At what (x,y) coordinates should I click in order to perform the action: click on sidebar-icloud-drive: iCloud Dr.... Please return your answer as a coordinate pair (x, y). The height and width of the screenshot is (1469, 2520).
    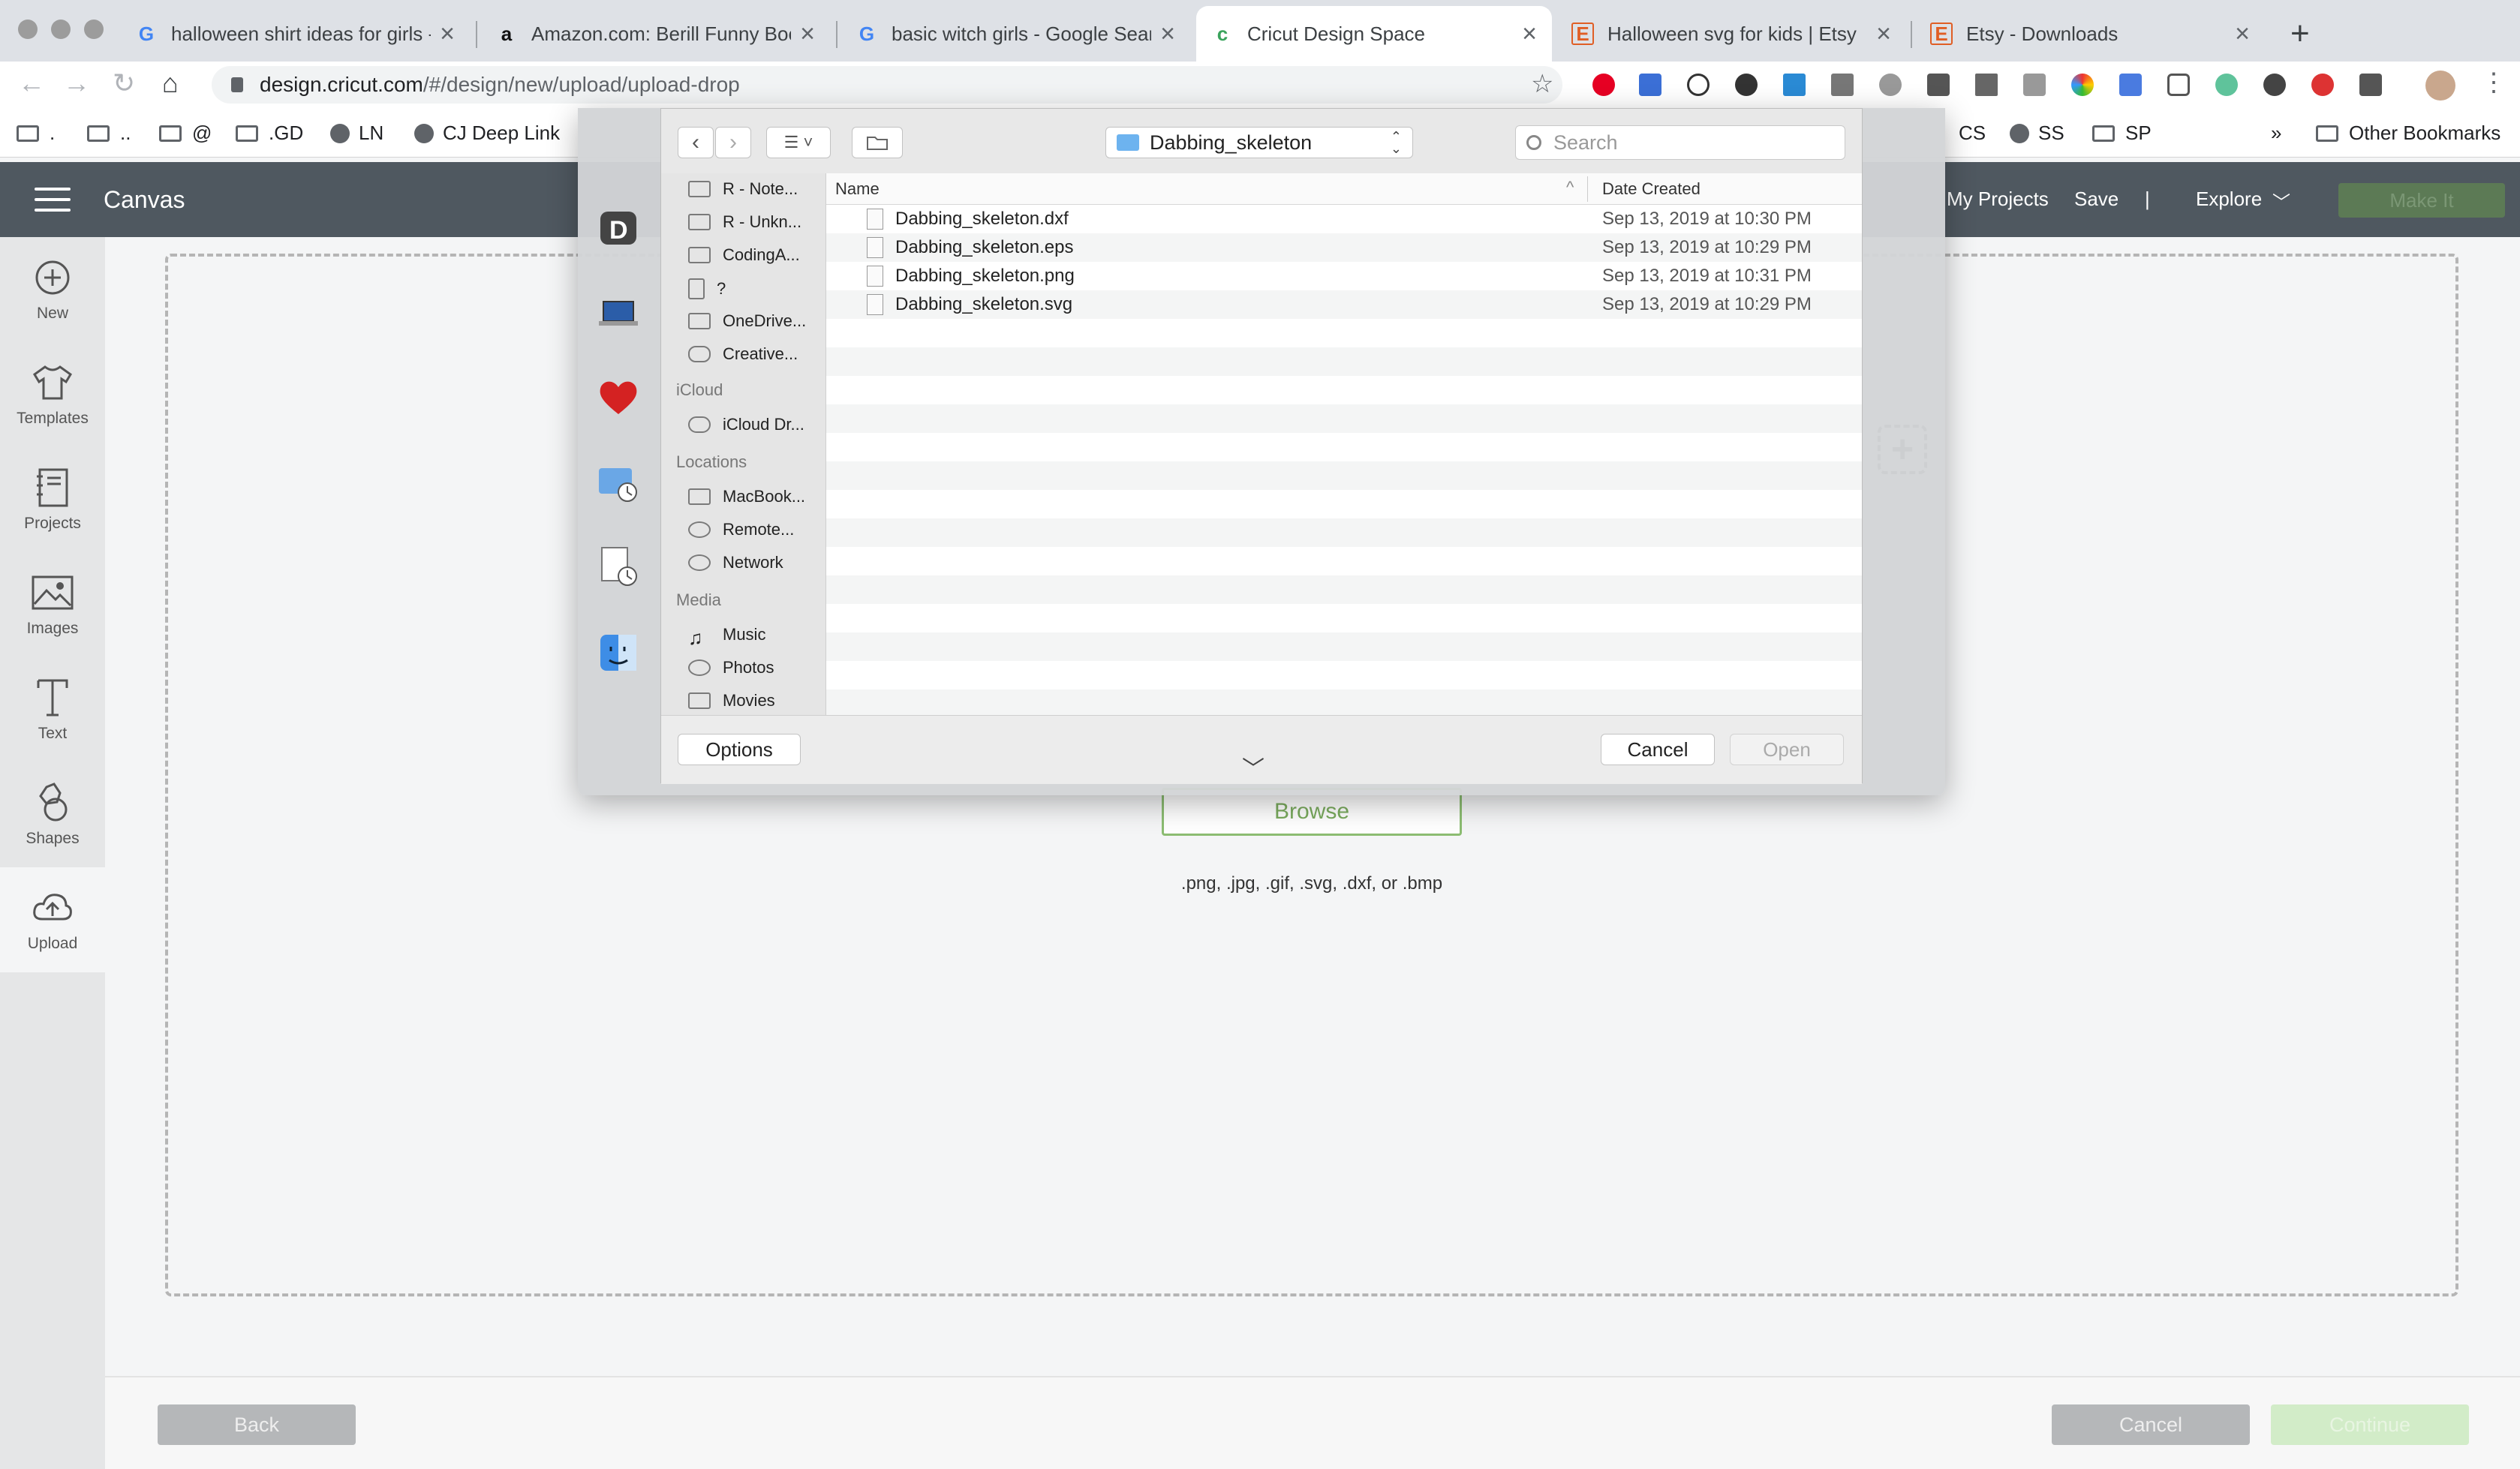
    Looking at the image, I should click on (746, 424).